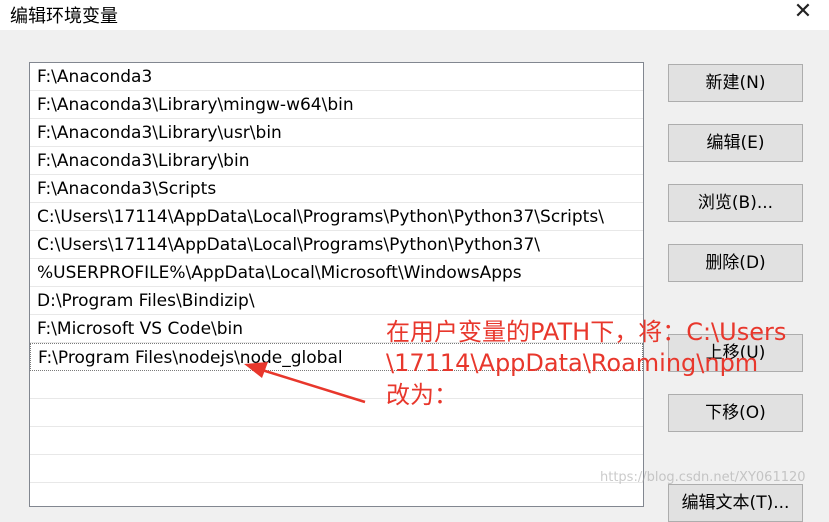 The height and width of the screenshot is (522, 829). I want to click on list-item: F:\Anaconda3\Library\mingw-w64\bin, so click(336, 105).